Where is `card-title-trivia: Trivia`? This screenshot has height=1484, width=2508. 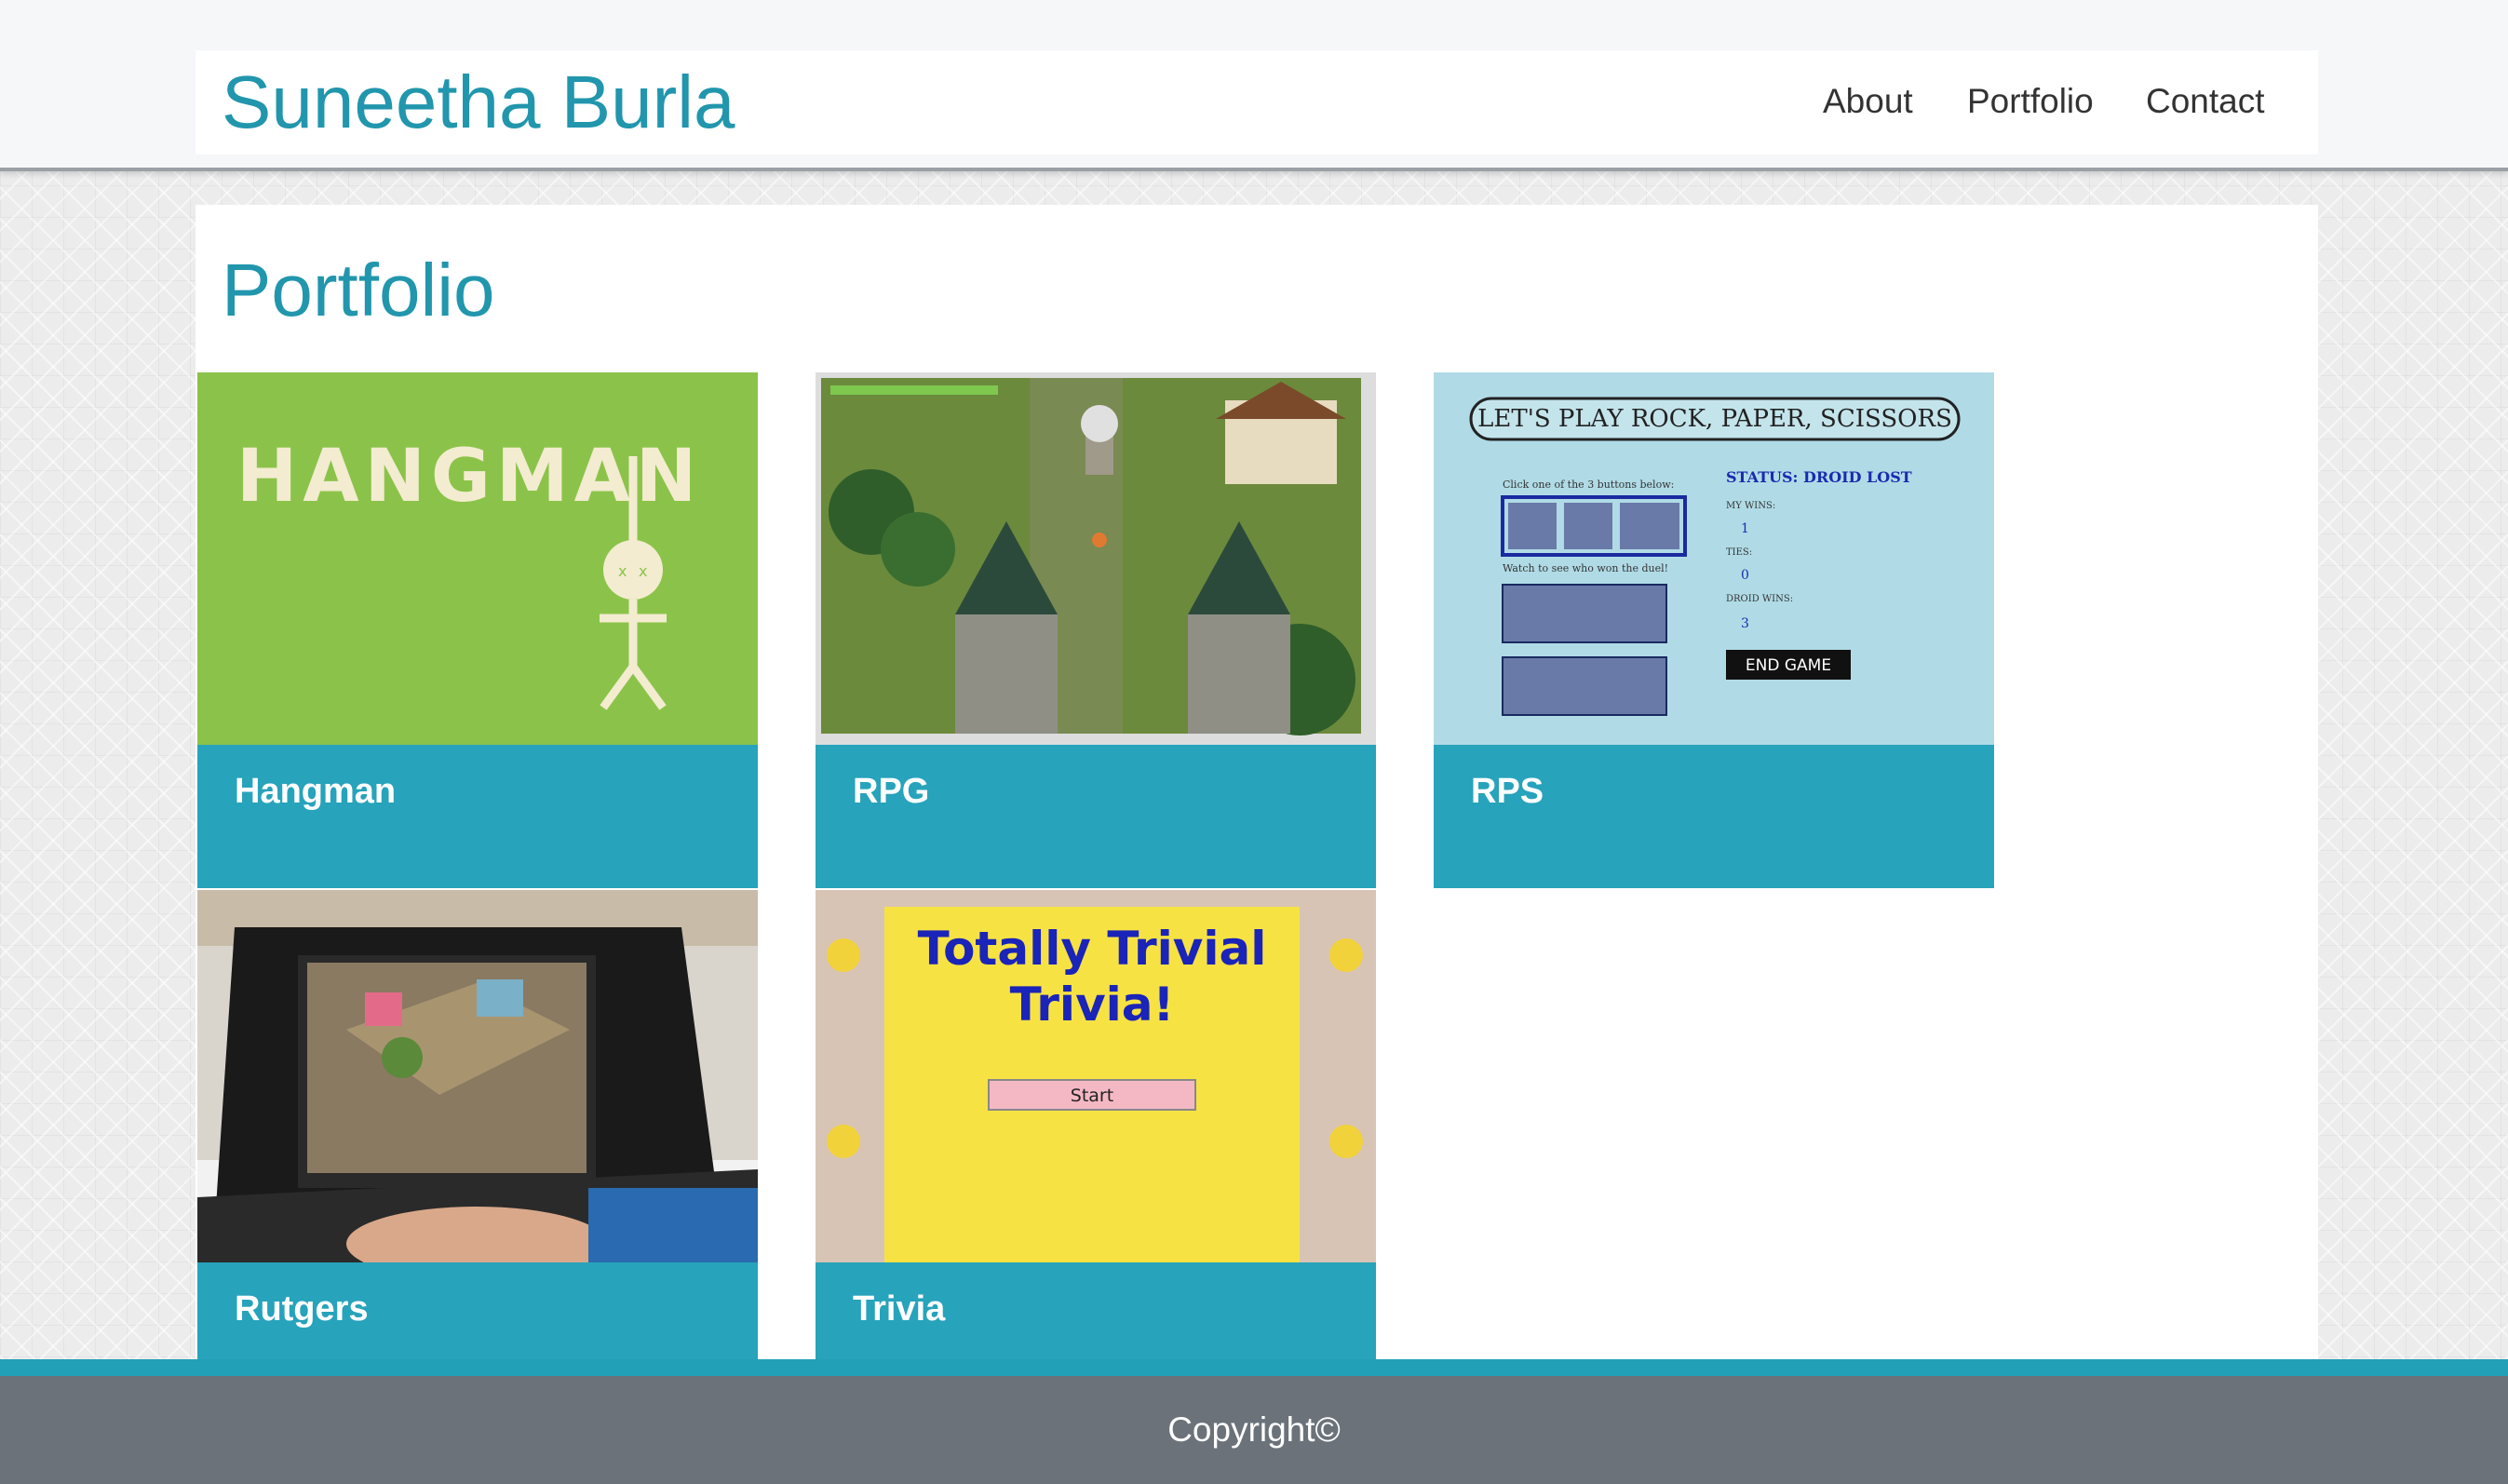 card-title-trivia: Trivia is located at coordinates (900, 1309).